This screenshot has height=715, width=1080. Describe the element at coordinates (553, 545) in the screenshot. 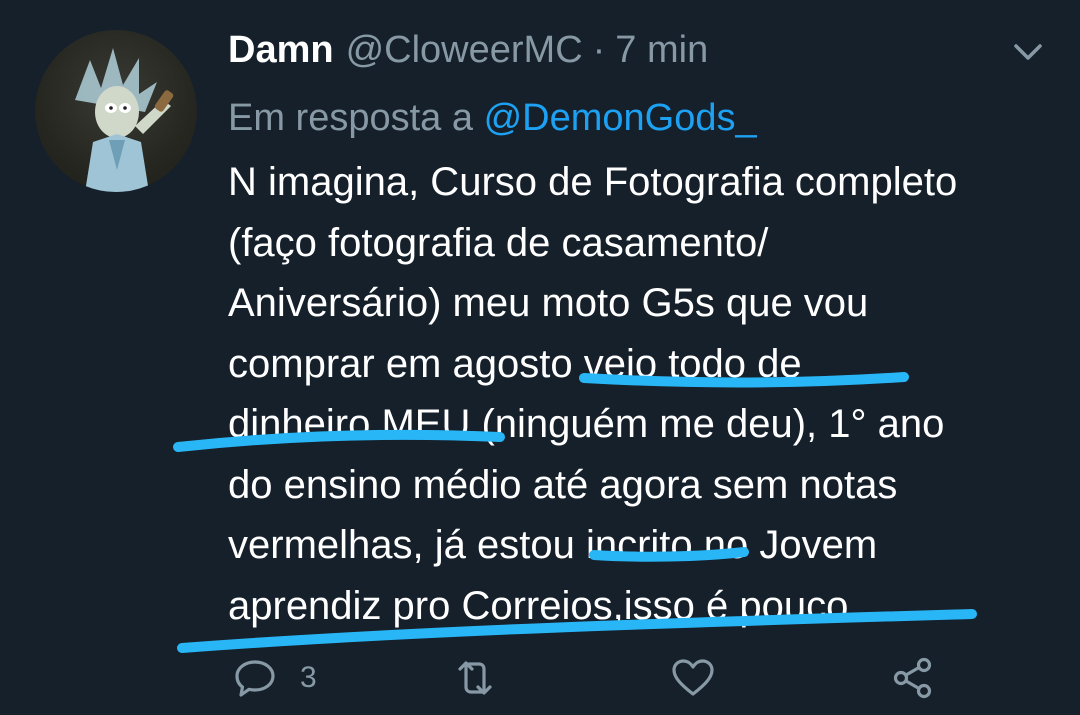

I see `tweet-text-line: vermelhas, já estou incrito no Jovem` at that location.